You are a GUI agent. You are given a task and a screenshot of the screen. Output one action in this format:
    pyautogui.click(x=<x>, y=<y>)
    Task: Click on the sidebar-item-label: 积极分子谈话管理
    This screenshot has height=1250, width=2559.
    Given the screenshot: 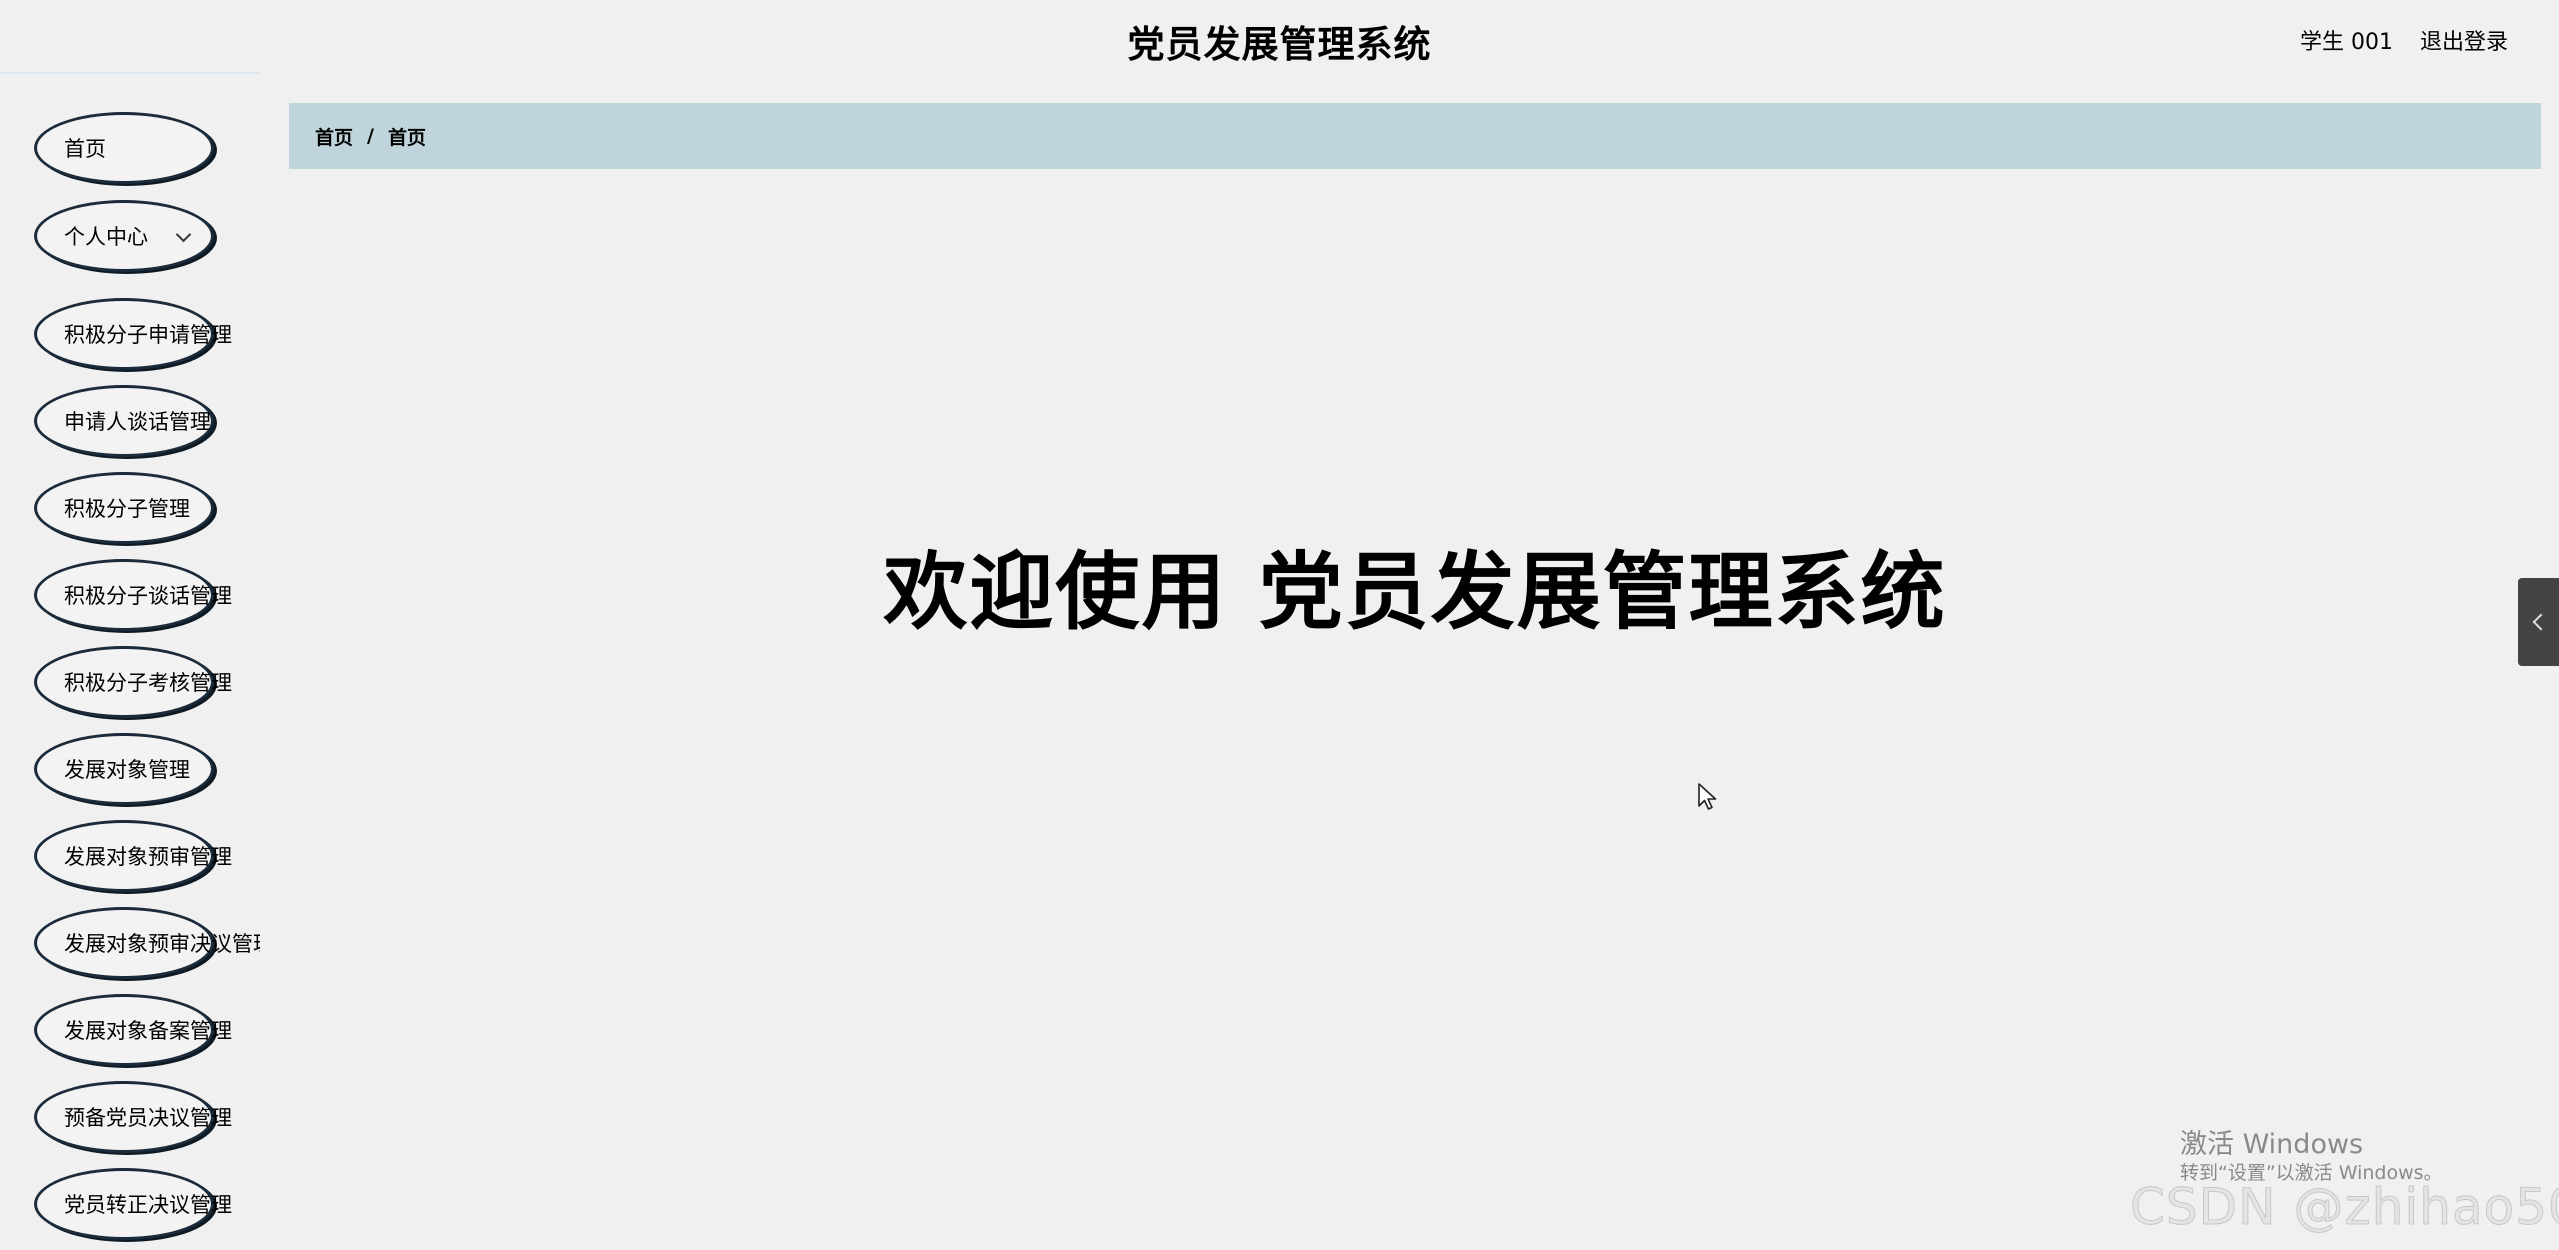 What is the action you would take?
    pyautogui.click(x=148, y=596)
    